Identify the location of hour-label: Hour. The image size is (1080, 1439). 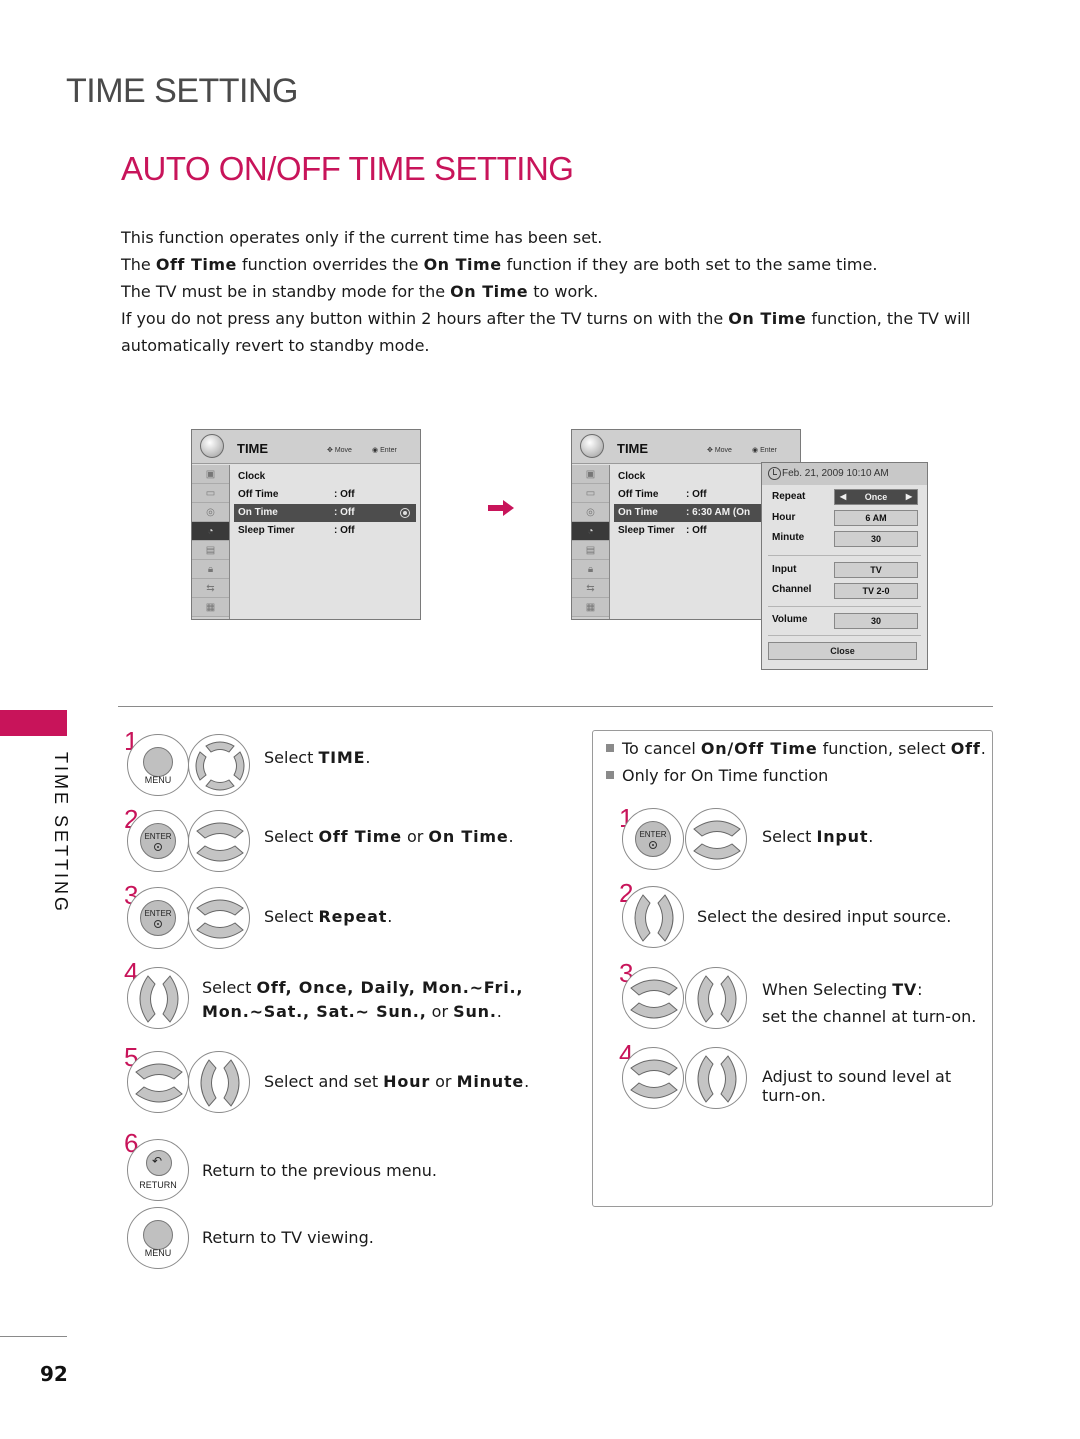
(784, 517).